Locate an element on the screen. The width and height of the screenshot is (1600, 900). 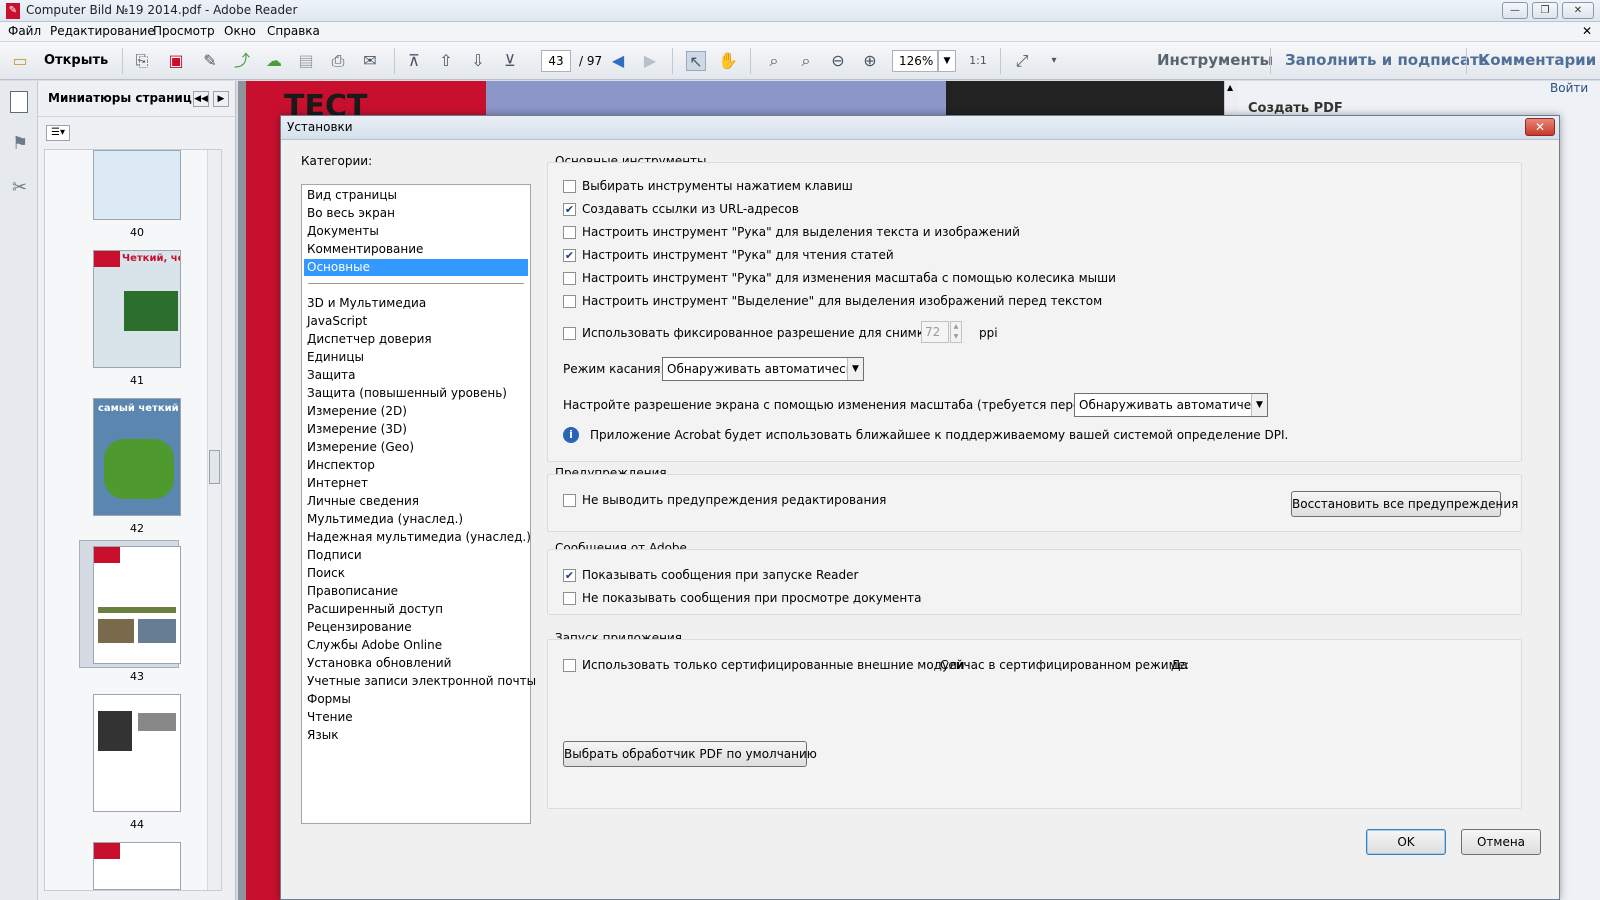
open-button: Открыть is located at coordinates (76, 60).